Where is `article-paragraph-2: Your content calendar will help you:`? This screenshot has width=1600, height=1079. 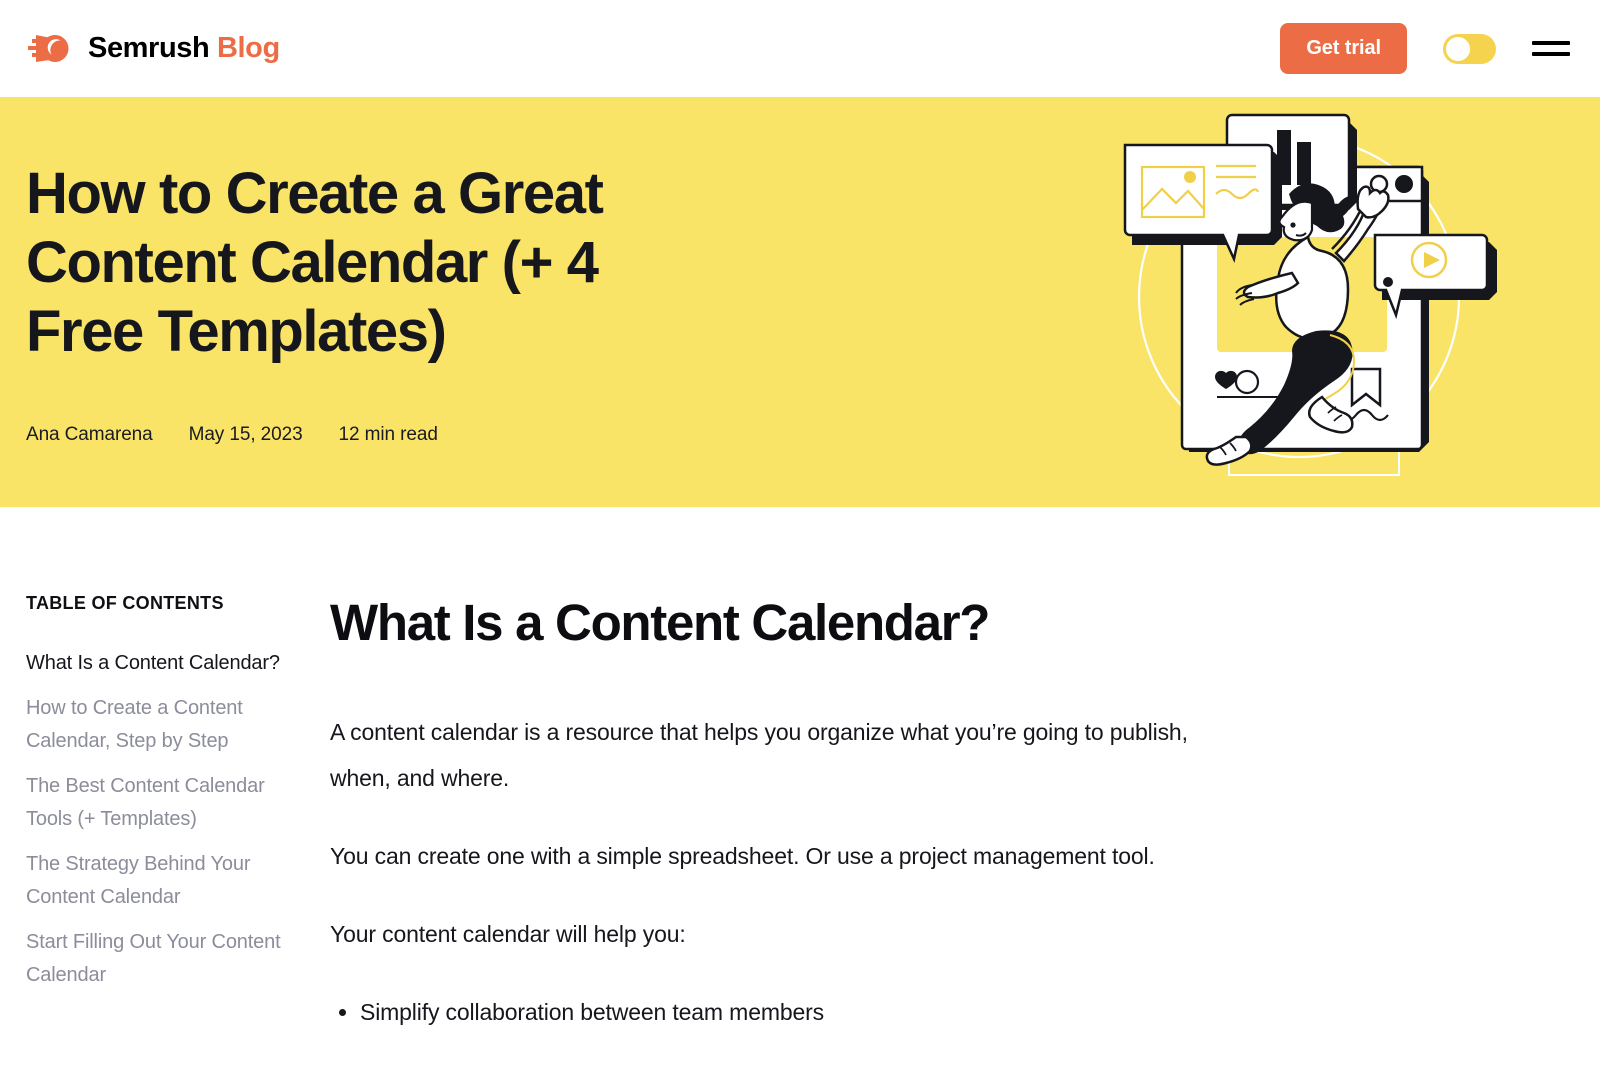 article-paragraph-2: Your content calendar will help you: is located at coordinates (508, 934).